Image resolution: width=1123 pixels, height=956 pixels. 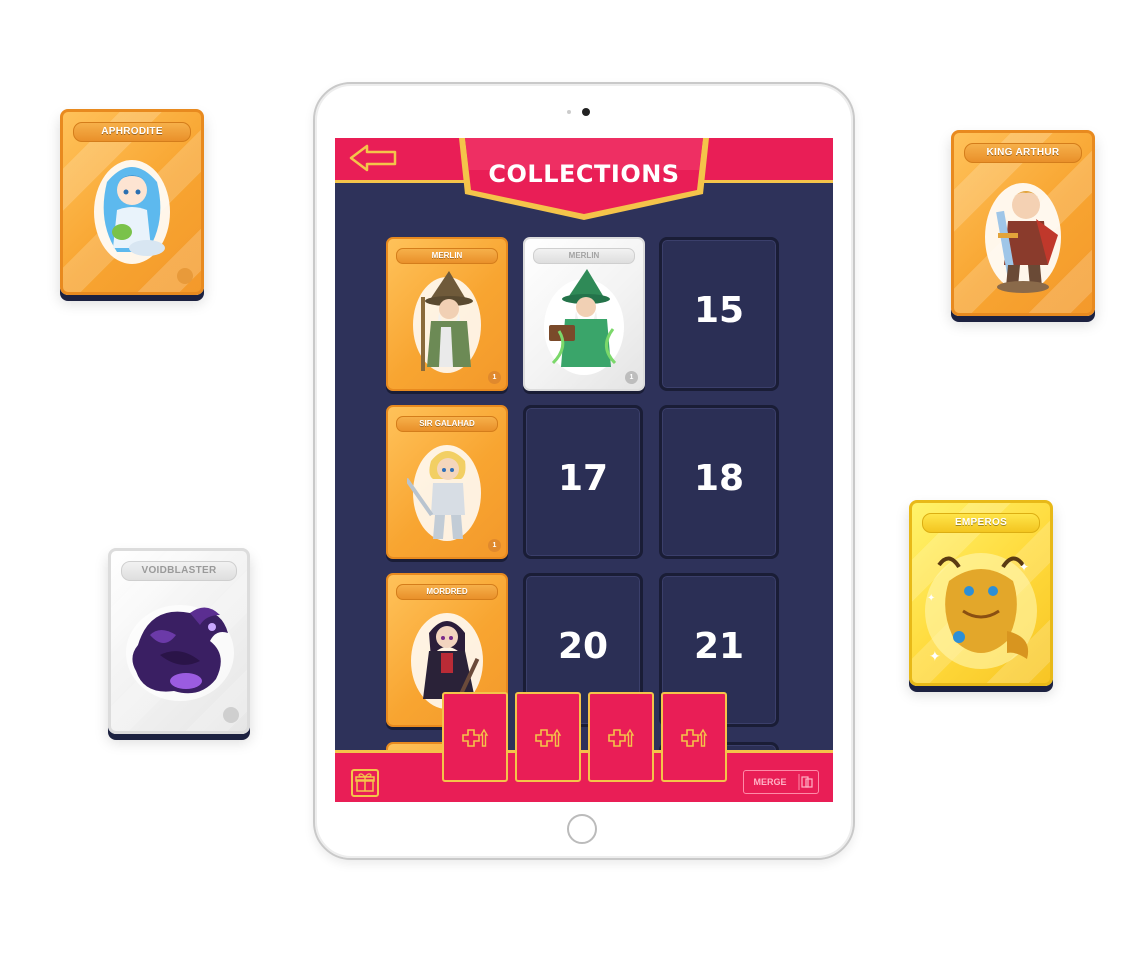 I want to click on slot-number: 20, so click(x=583, y=646).